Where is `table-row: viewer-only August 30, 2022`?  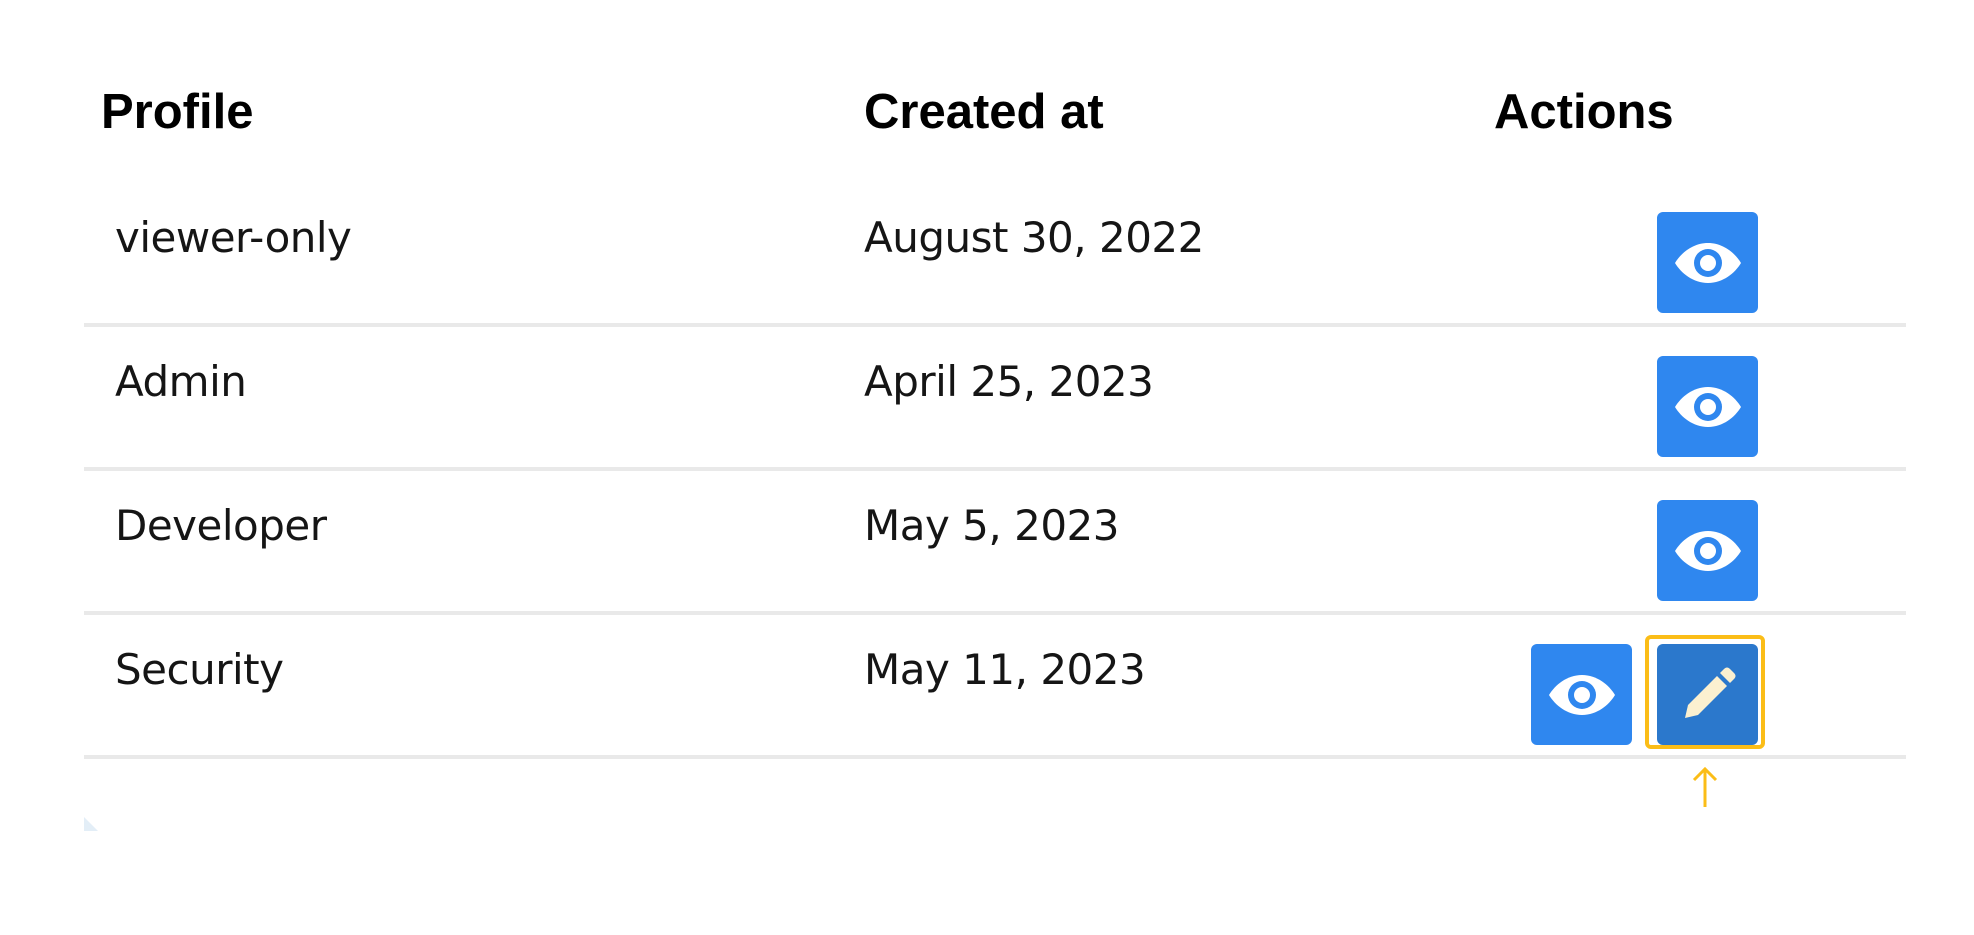 table-row: viewer-only August 30, 2022 is located at coordinates (995, 255).